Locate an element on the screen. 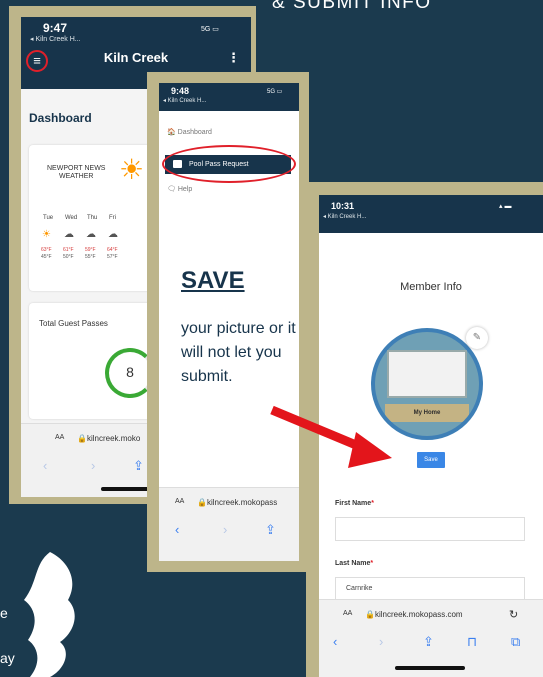 This screenshot has height=677, width=543. temp-low: 50°F is located at coordinates (68, 257).